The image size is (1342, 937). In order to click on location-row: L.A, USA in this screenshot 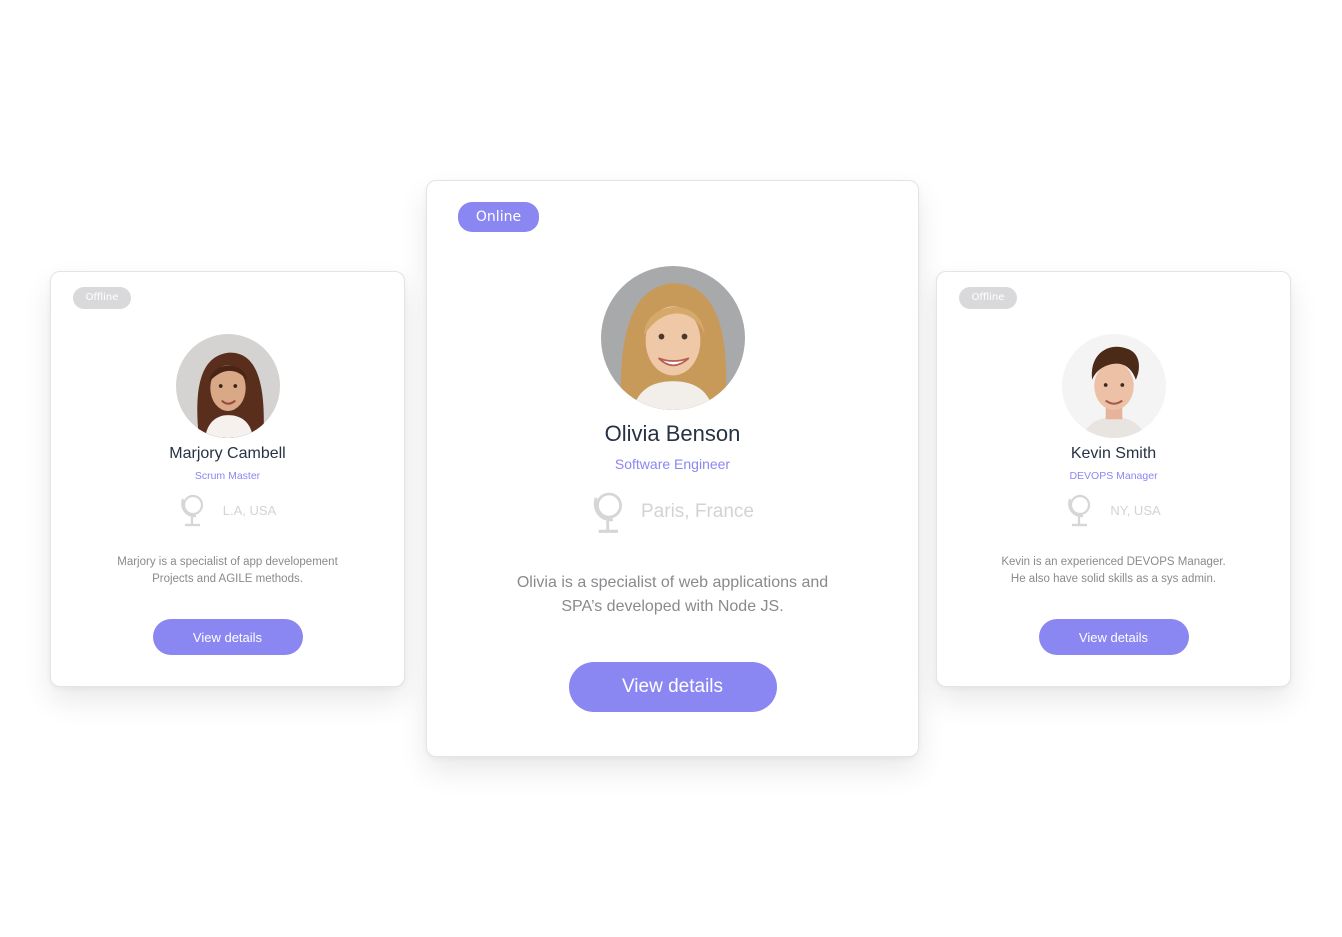, I will do `click(227, 510)`.